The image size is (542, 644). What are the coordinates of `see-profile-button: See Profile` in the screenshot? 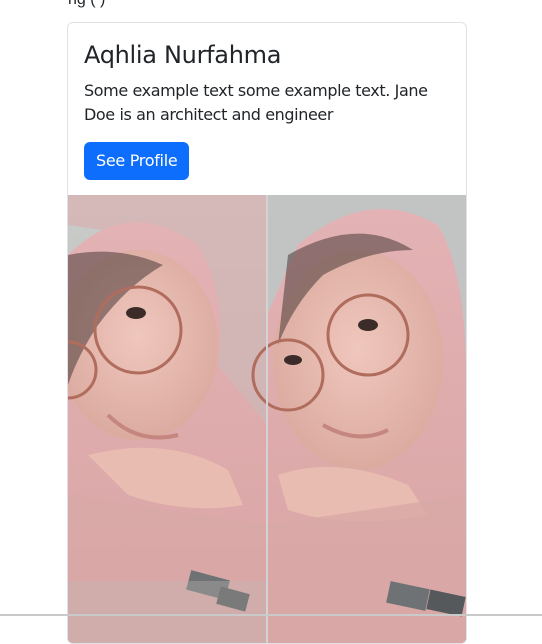 It's located at (137, 161).